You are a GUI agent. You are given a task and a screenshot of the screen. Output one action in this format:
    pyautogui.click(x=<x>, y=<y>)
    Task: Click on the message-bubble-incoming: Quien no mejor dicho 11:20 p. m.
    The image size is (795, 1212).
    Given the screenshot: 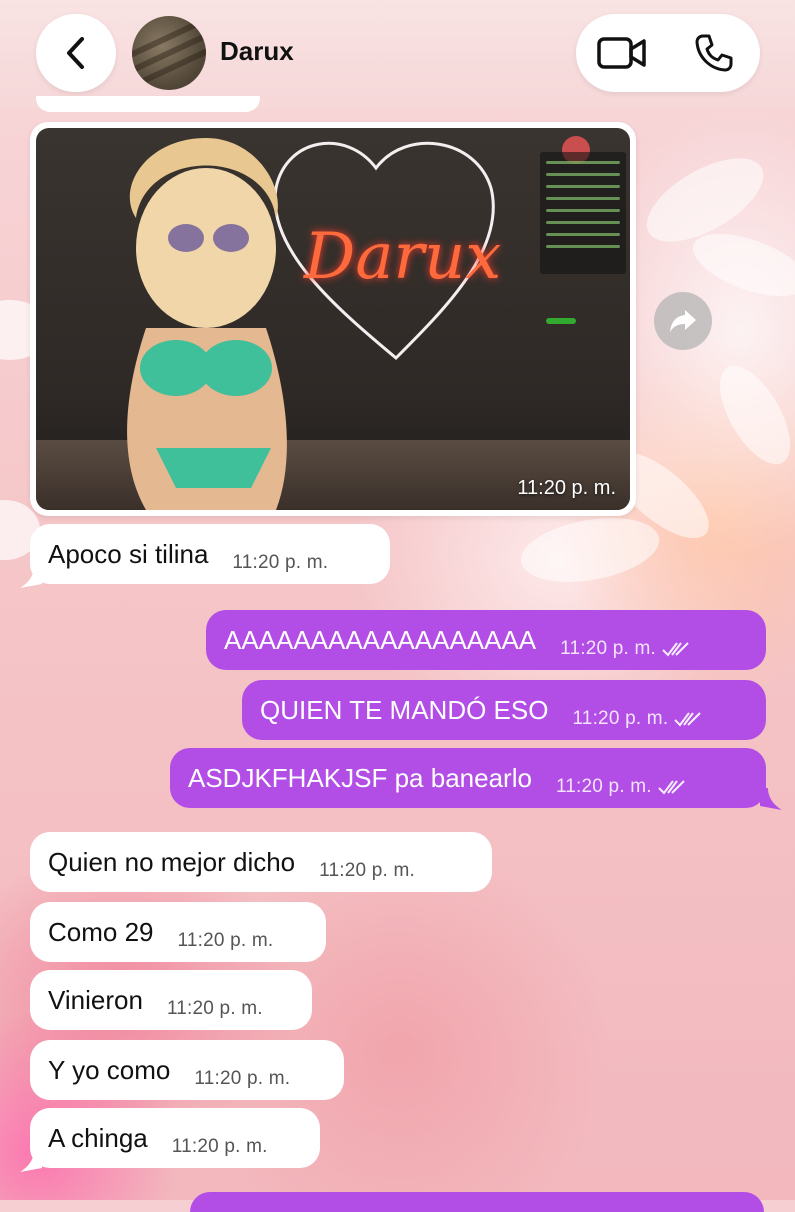 What is the action you would take?
    pyautogui.click(x=261, y=862)
    